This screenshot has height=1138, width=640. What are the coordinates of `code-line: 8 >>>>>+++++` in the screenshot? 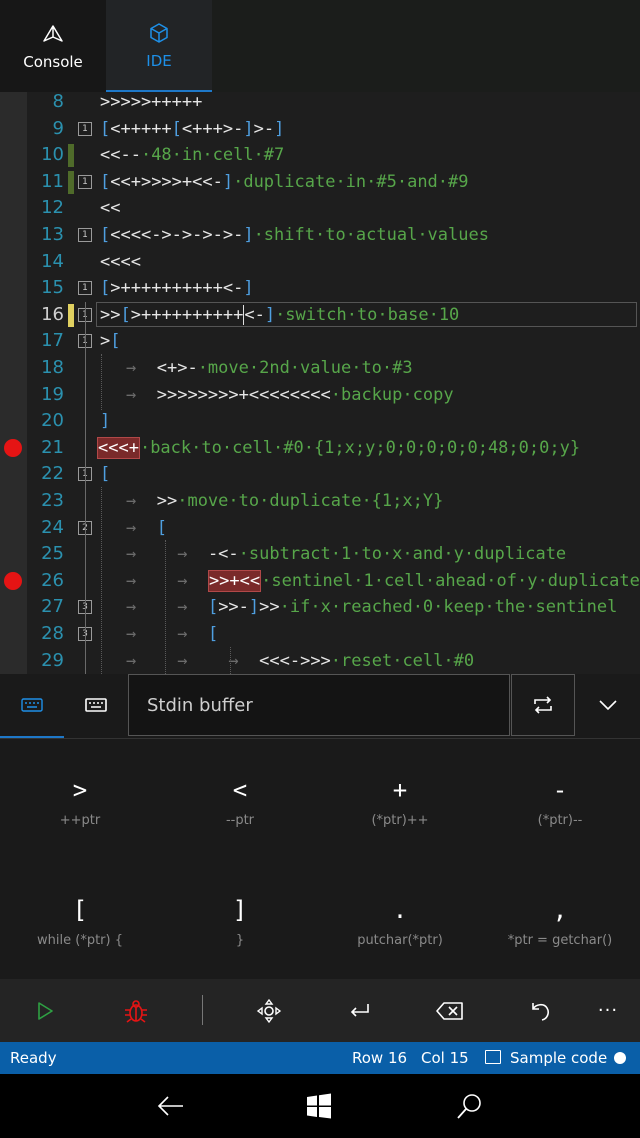 It's located at (320, 104).